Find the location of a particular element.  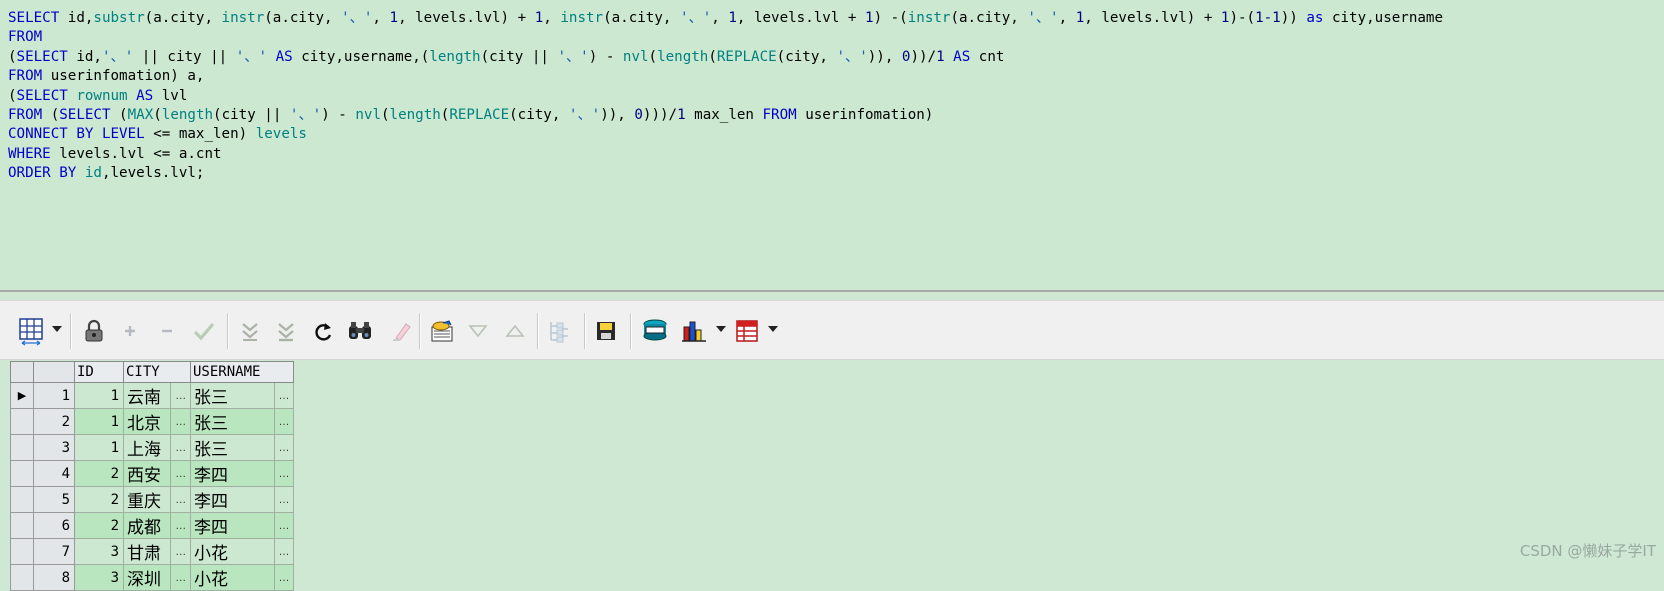

grid-select-icon is located at coordinates (31, 331).